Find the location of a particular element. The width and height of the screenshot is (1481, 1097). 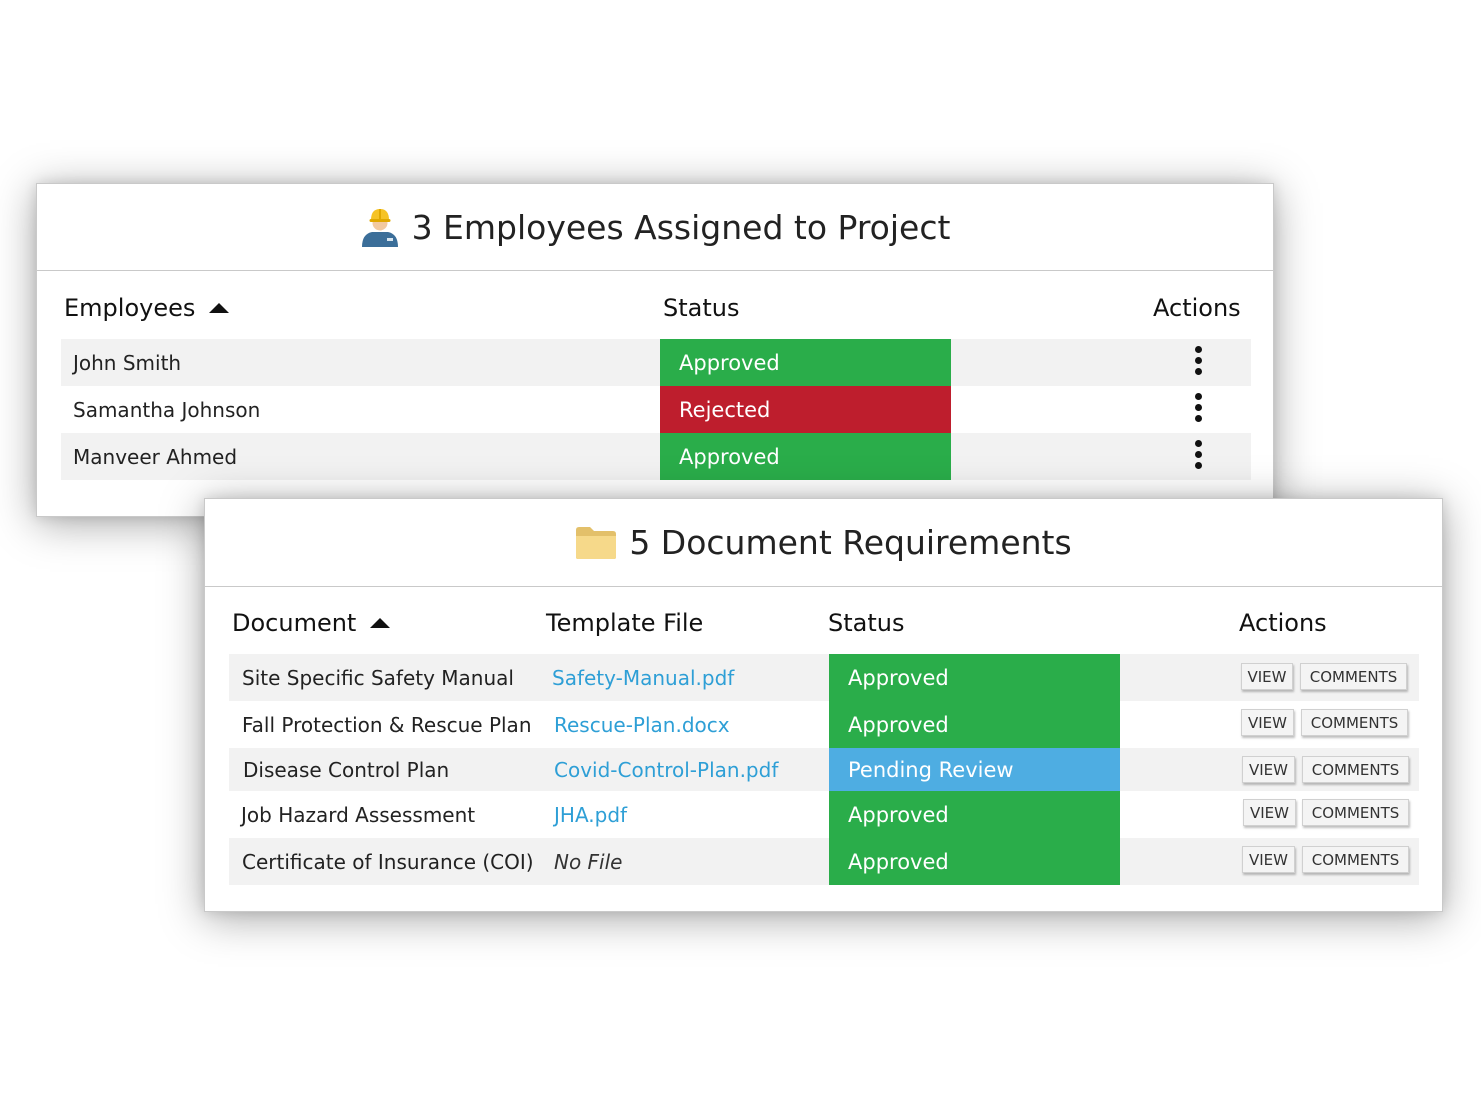

status-badge: Rejected is located at coordinates (805, 409).